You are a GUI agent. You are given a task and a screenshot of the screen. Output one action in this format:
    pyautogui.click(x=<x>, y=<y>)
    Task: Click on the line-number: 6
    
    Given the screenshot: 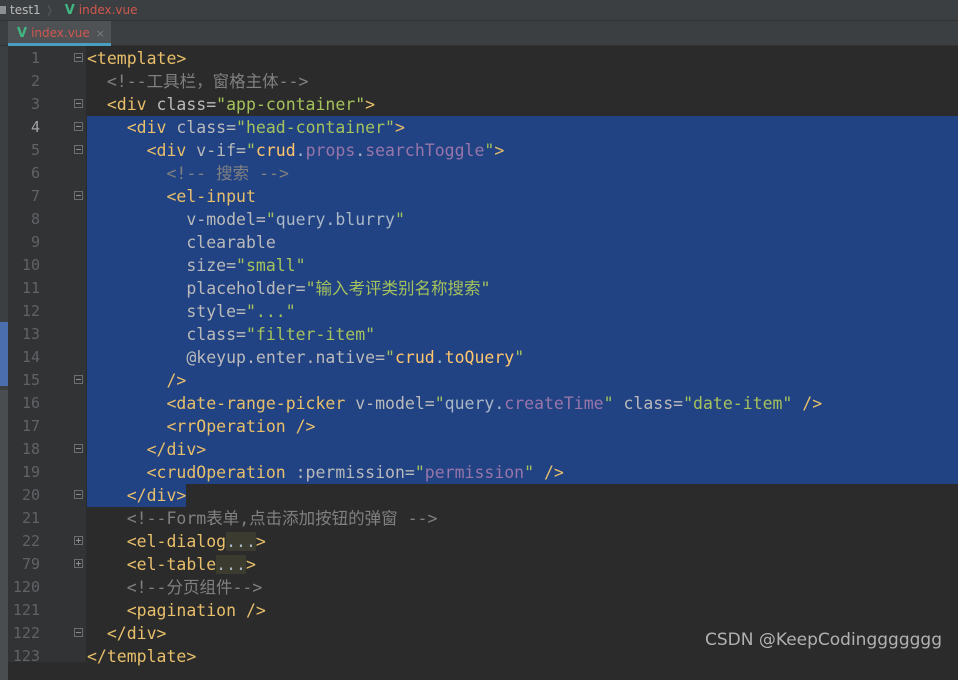 What is the action you would take?
    pyautogui.click(x=35, y=173)
    